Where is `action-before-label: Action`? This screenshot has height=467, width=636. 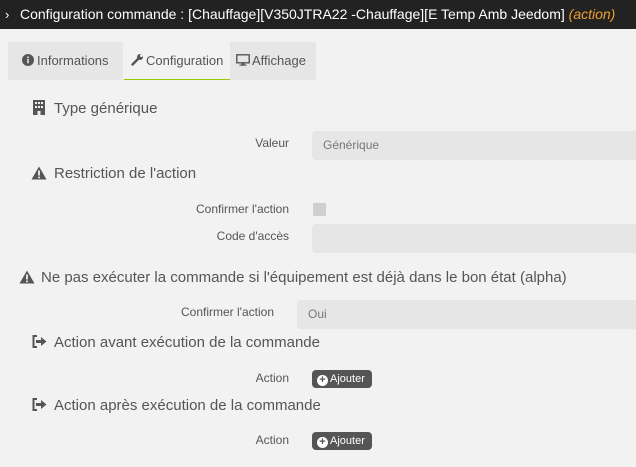 action-before-label: Action is located at coordinates (272, 378).